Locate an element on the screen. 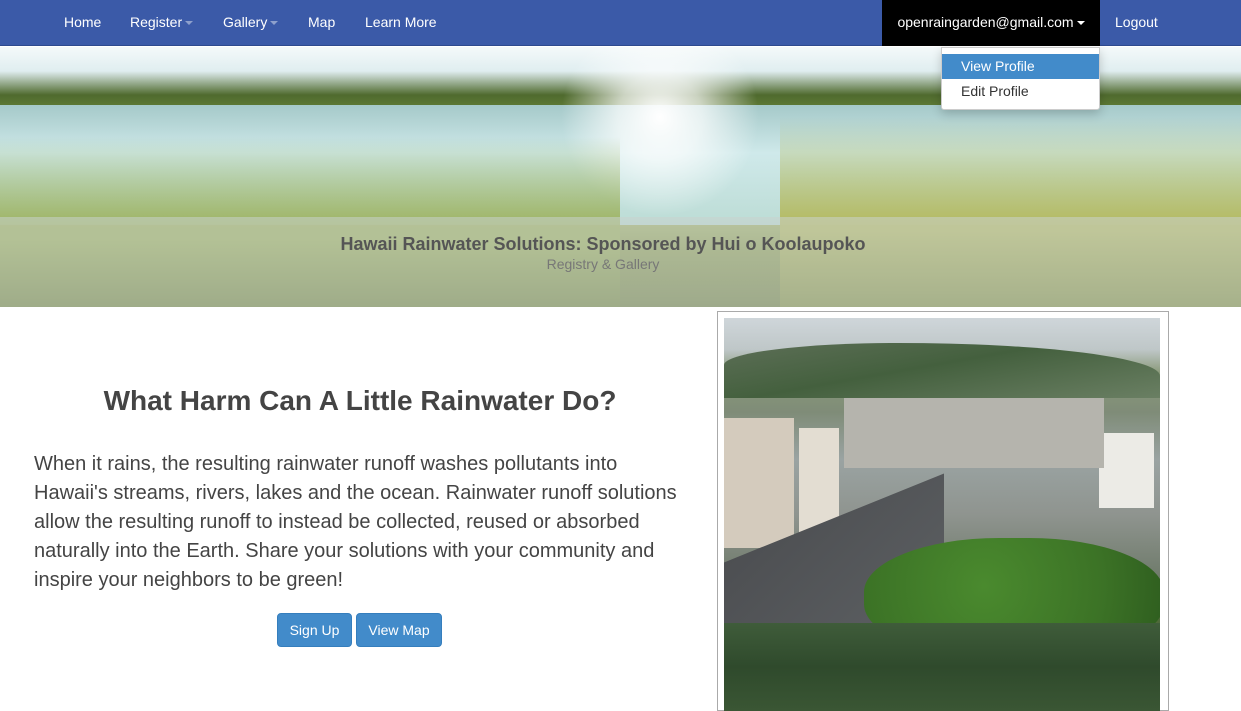 The width and height of the screenshot is (1241, 711). user-dropdown-menu: View Profile Edit Profile is located at coordinates (1020, 78).